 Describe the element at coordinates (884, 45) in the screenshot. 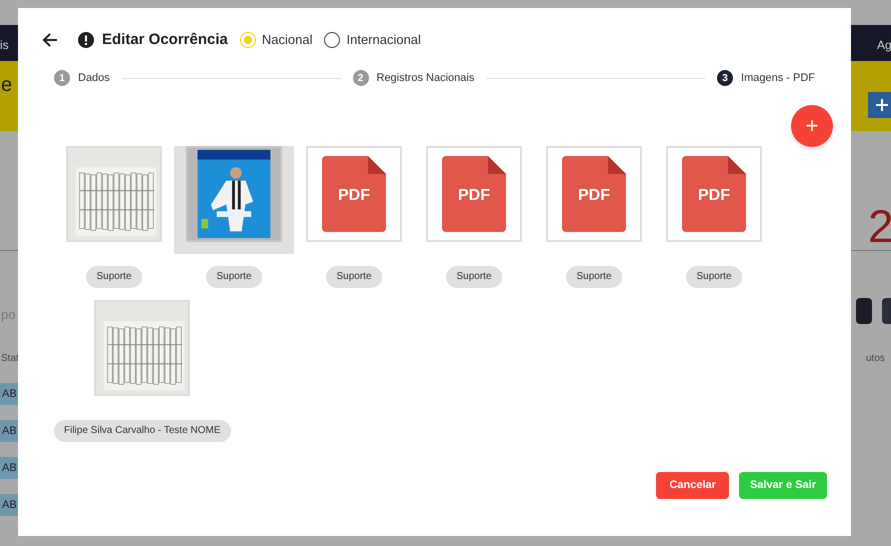

I see `nav-item: Ag` at that location.